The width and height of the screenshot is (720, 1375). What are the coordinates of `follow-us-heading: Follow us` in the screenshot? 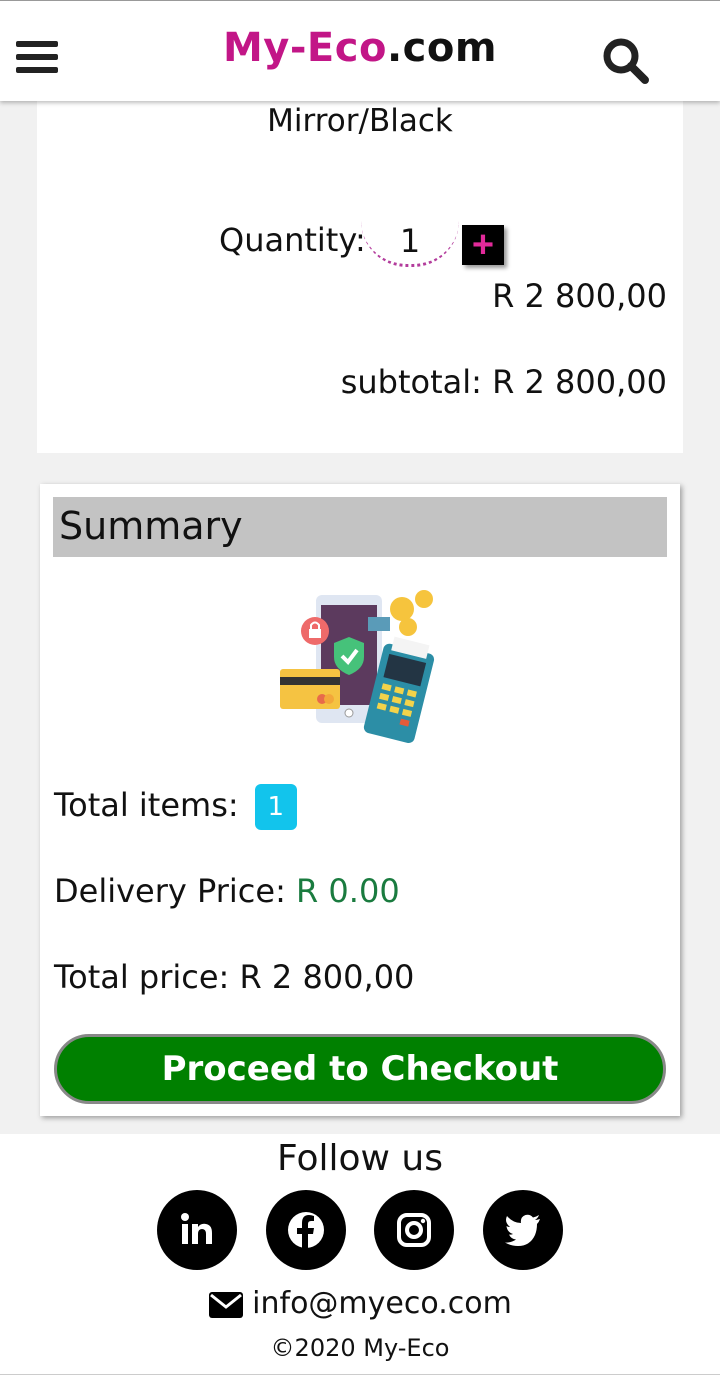 It's located at (360, 1158).